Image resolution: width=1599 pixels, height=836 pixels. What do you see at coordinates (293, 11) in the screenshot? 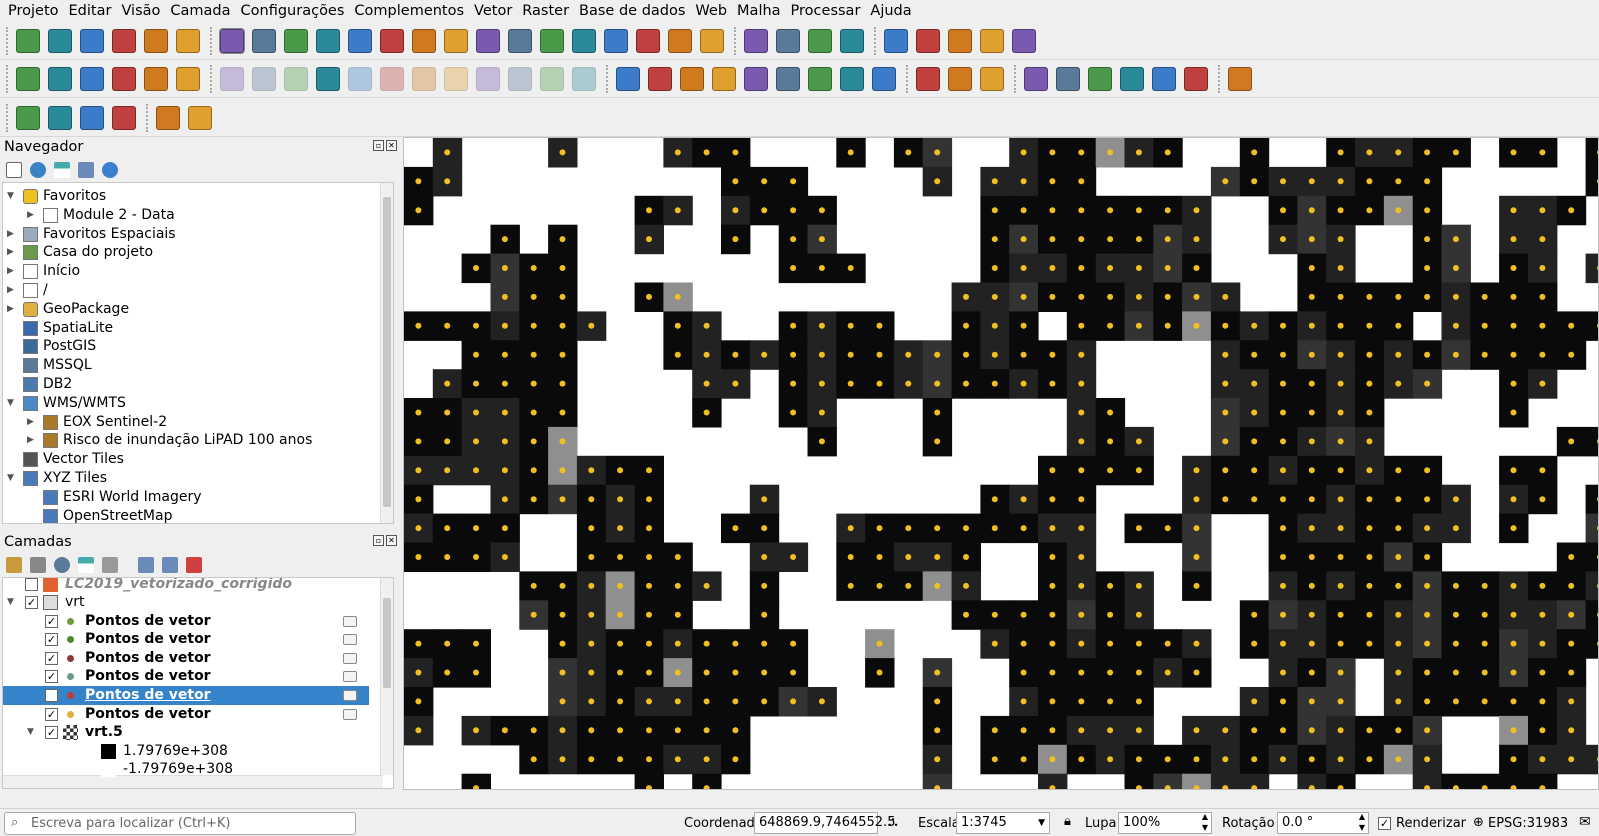
I see `menu-item: Configurações` at bounding box center [293, 11].